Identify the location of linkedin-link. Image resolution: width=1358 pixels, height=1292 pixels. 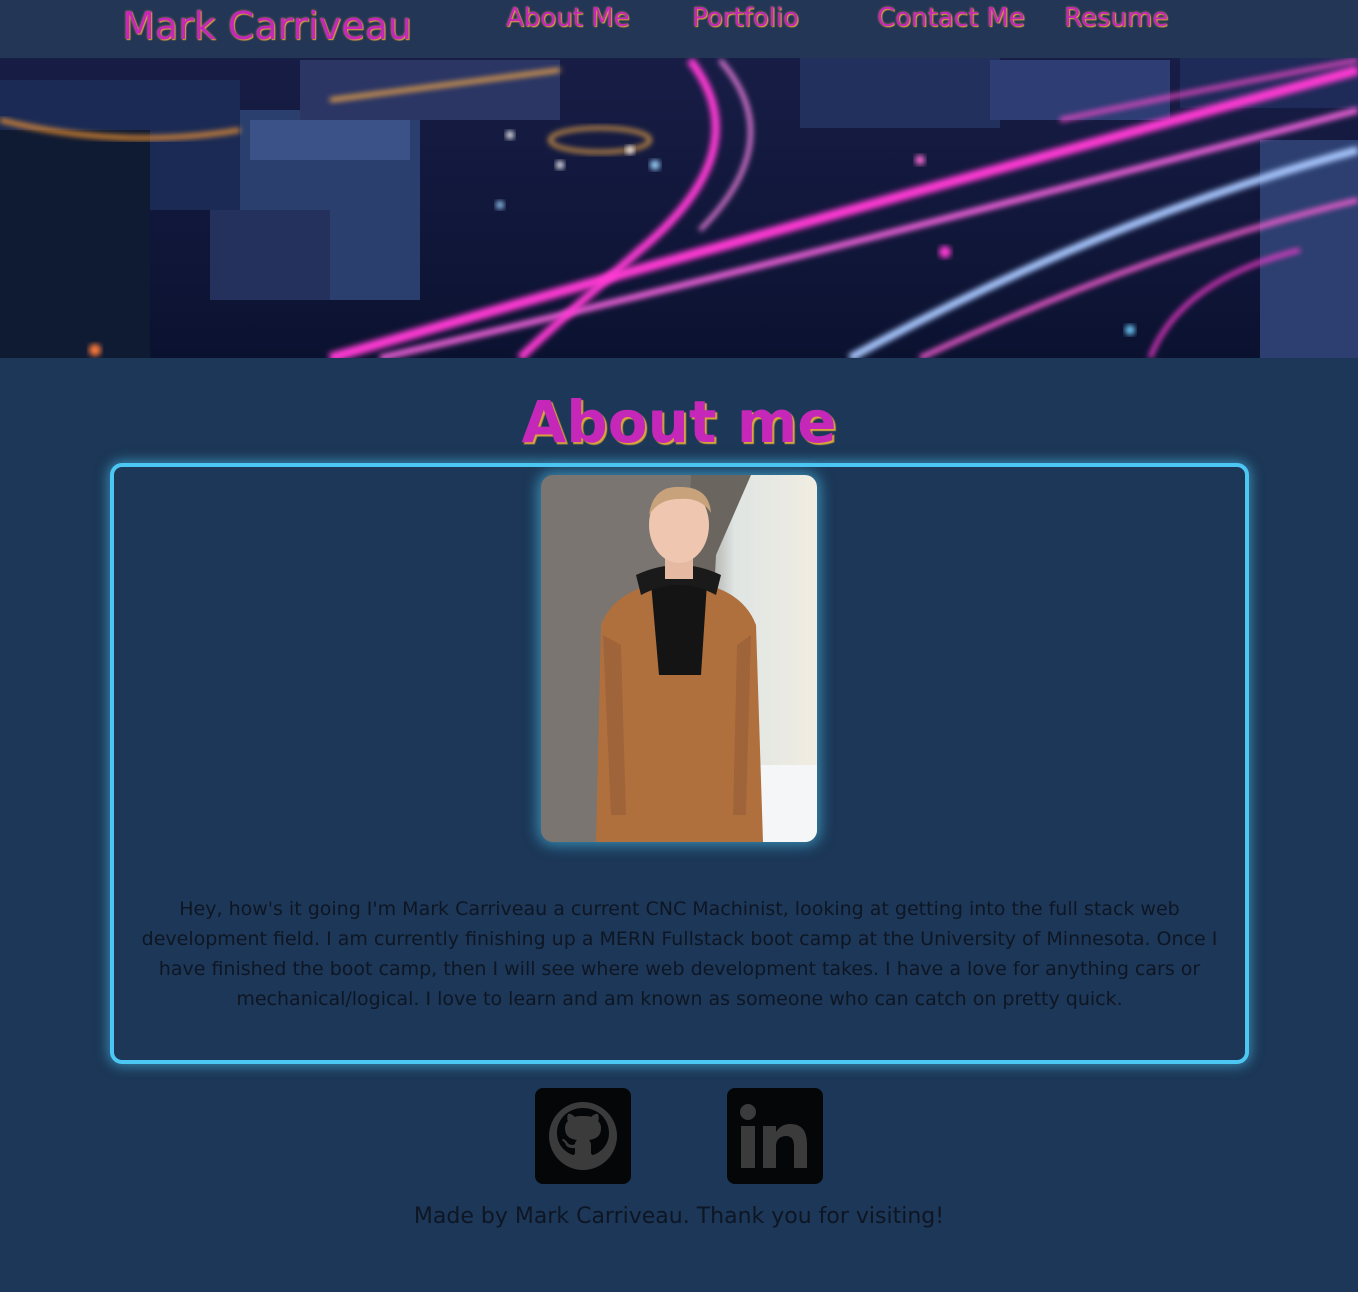
(775, 1136).